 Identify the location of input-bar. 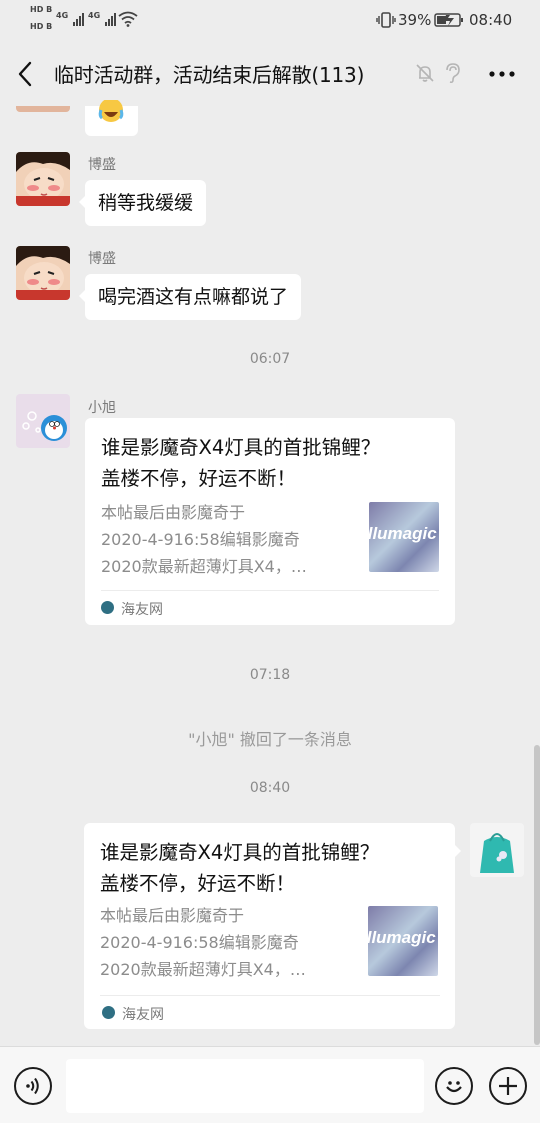
(270, 1084).